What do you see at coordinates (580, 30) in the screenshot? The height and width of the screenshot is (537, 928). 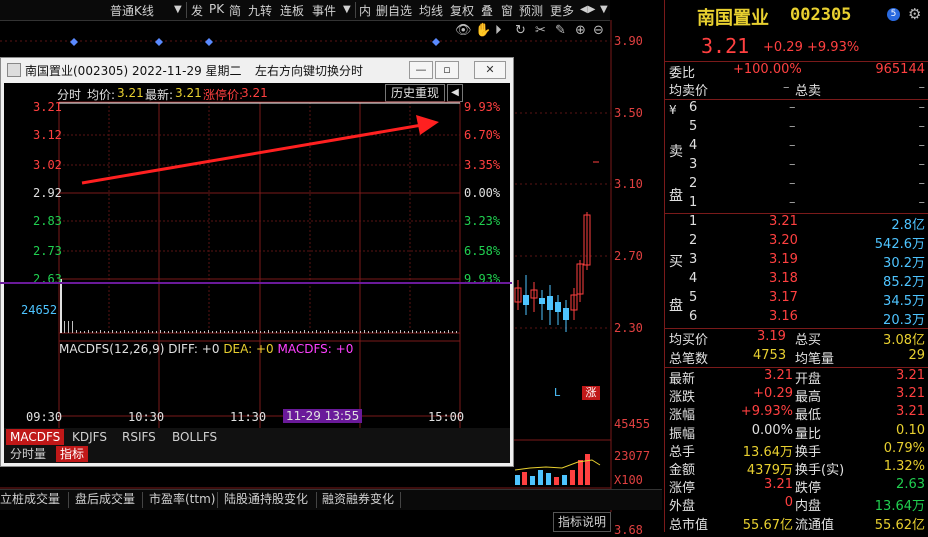 I see `zoom-in-icon: ⊕` at bounding box center [580, 30].